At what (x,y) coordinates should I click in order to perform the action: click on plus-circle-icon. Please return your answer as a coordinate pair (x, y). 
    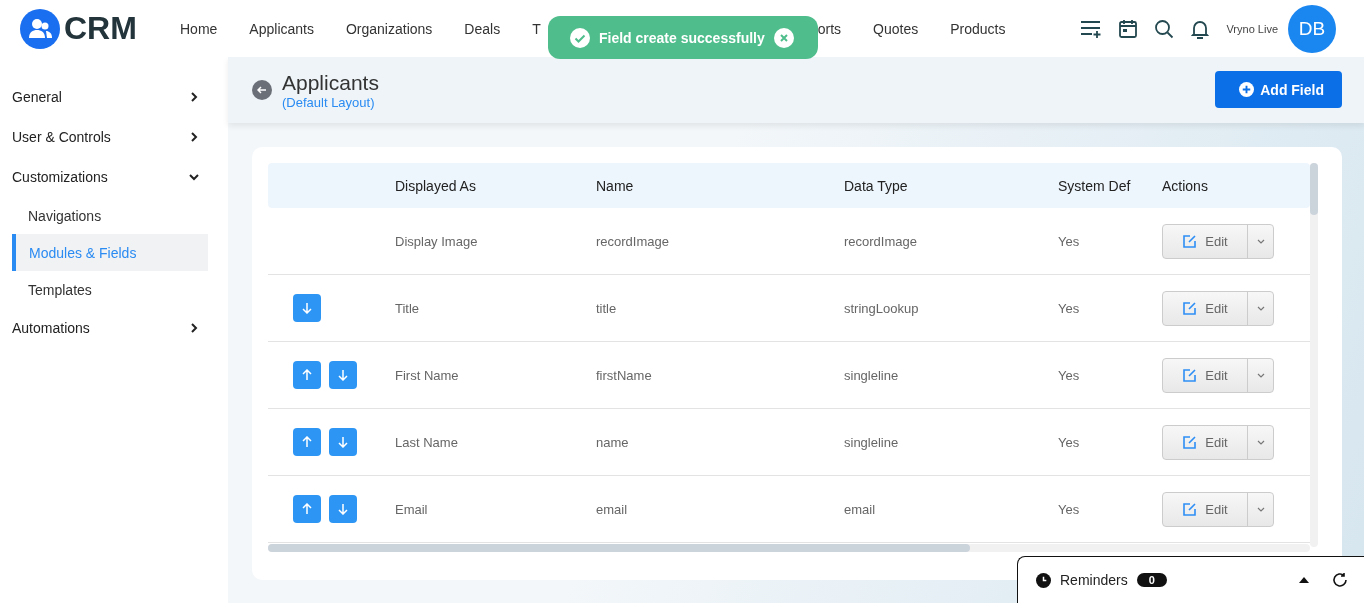
    Looking at the image, I should click on (1247, 89).